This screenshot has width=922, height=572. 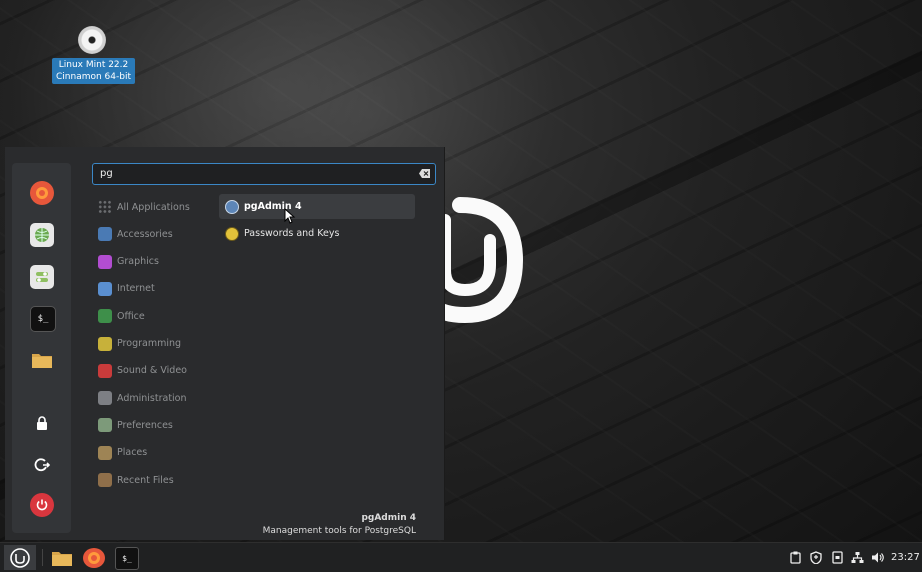 I want to click on all-applications-icon, so click(x=105, y=207).